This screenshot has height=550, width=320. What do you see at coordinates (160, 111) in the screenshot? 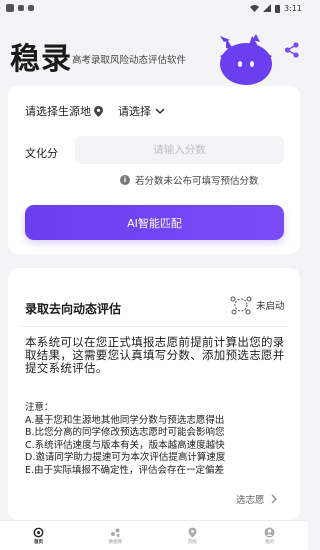
I see `chevron-down-icon` at bounding box center [160, 111].